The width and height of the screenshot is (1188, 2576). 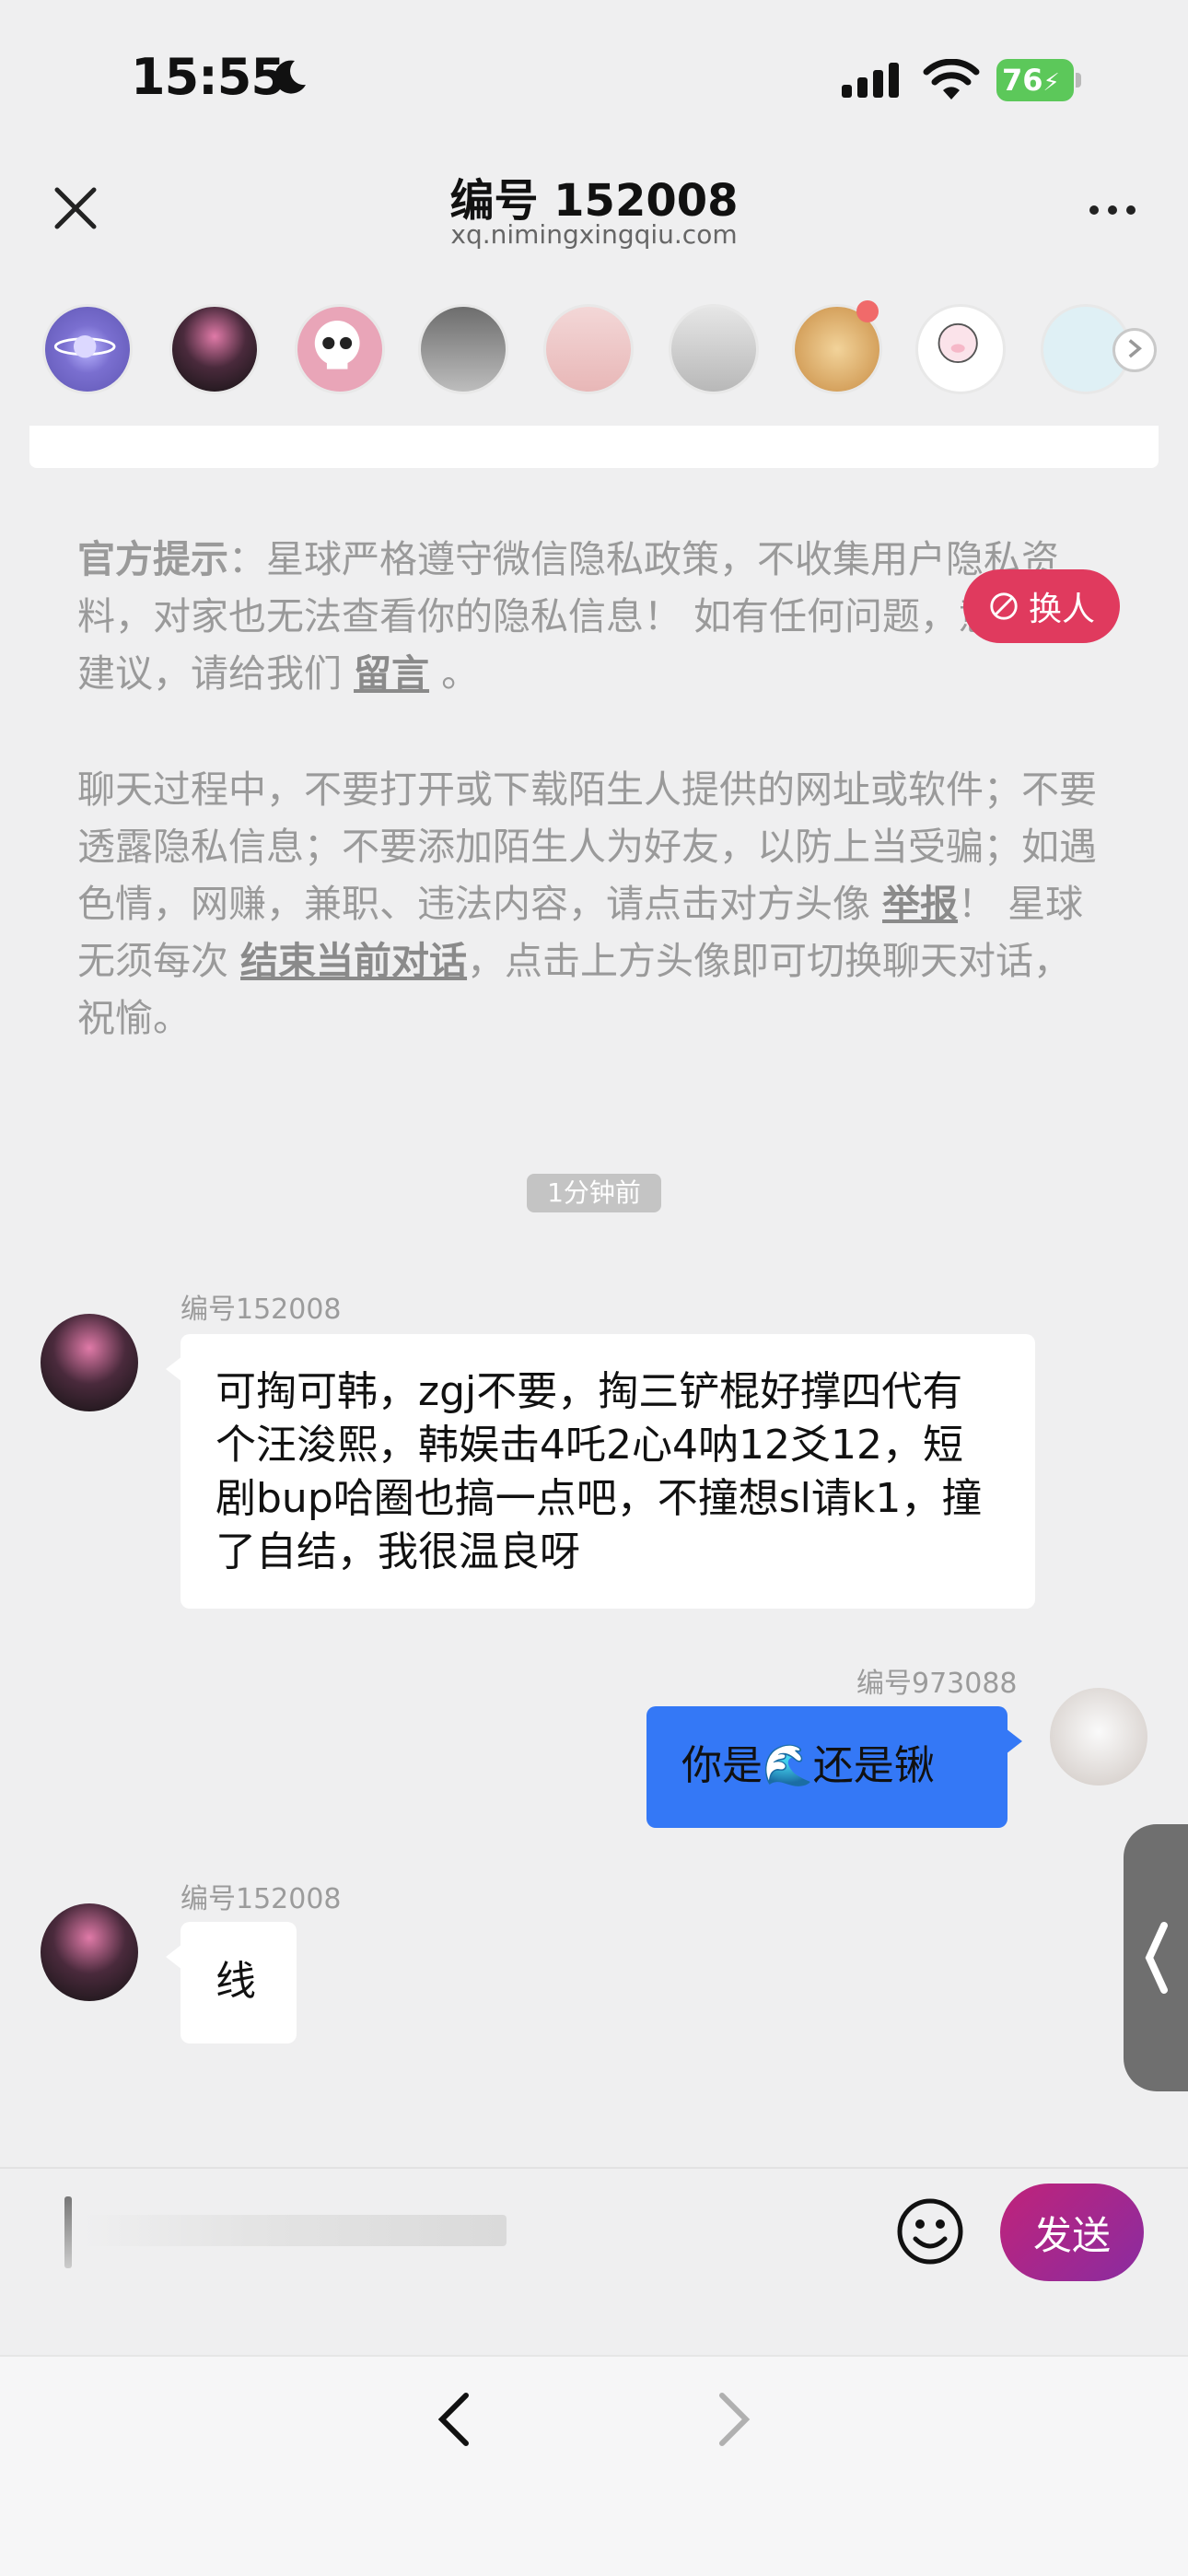 I want to click on report-link: 举报, so click(x=920, y=904).